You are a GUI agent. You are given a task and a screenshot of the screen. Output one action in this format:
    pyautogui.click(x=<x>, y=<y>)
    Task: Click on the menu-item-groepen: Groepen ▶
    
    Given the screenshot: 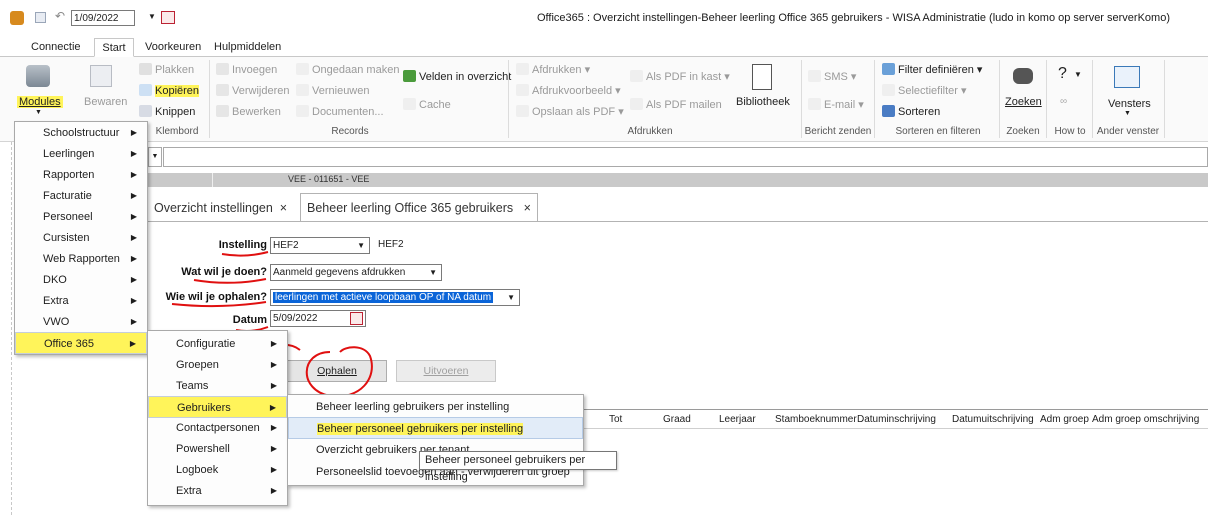 What is the action you would take?
    pyautogui.click(x=217, y=365)
    